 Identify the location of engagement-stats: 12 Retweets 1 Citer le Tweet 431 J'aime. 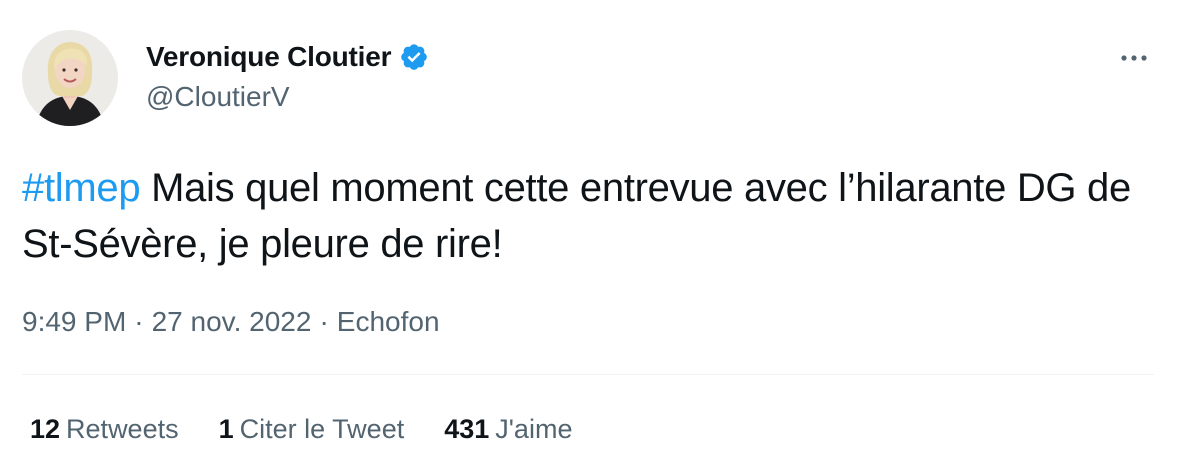
(301, 429).